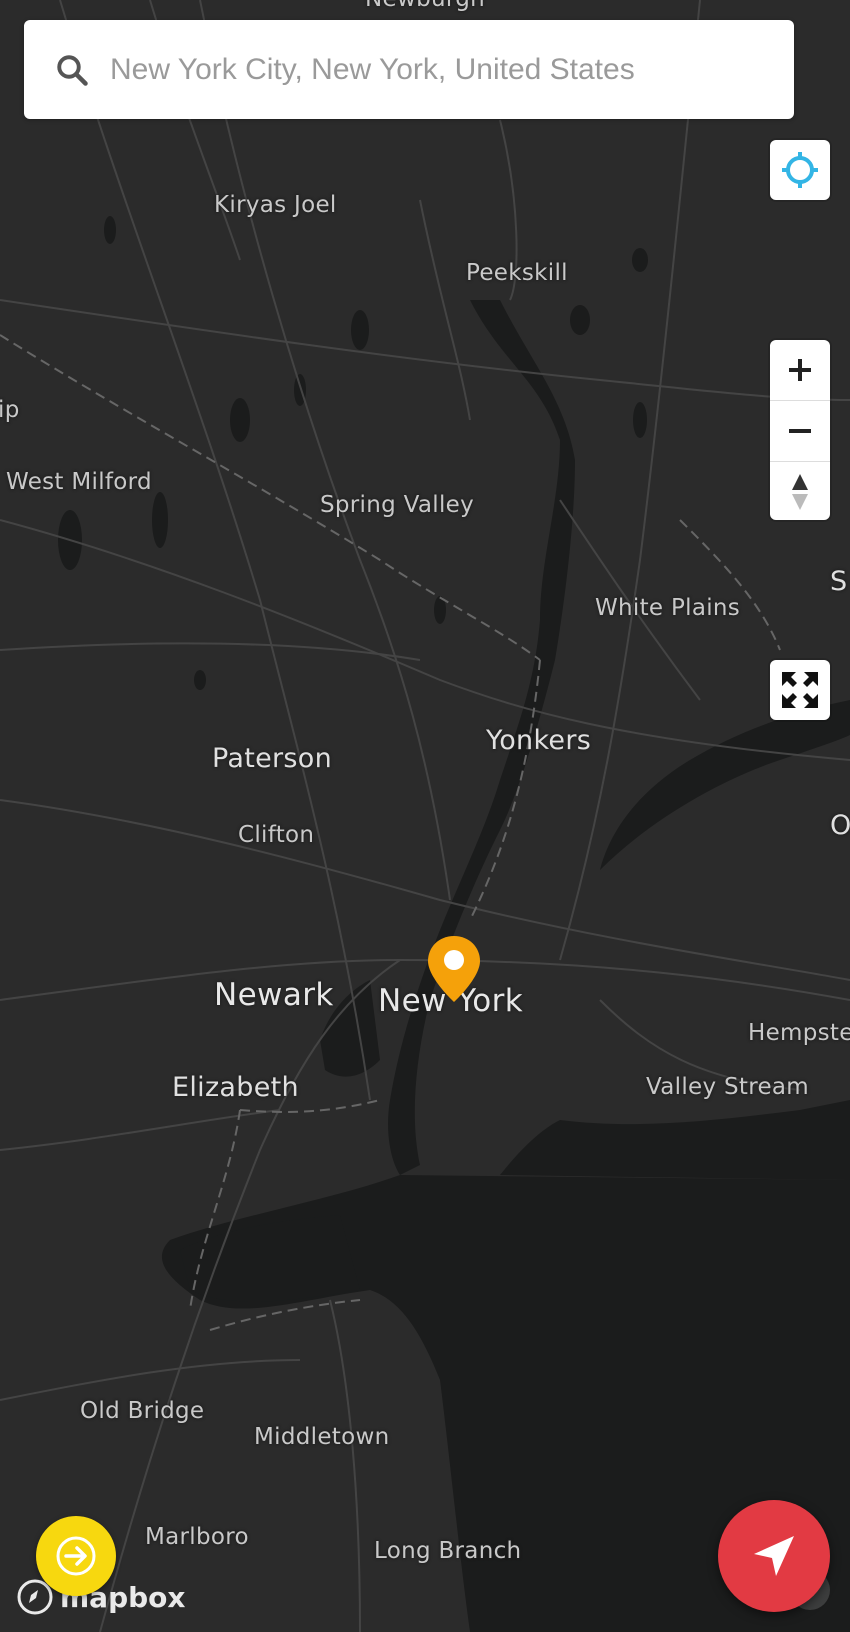 The height and width of the screenshot is (1632, 850). Describe the element at coordinates (454, 969) in the screenshot. I see `location-marker-icon` at that location.